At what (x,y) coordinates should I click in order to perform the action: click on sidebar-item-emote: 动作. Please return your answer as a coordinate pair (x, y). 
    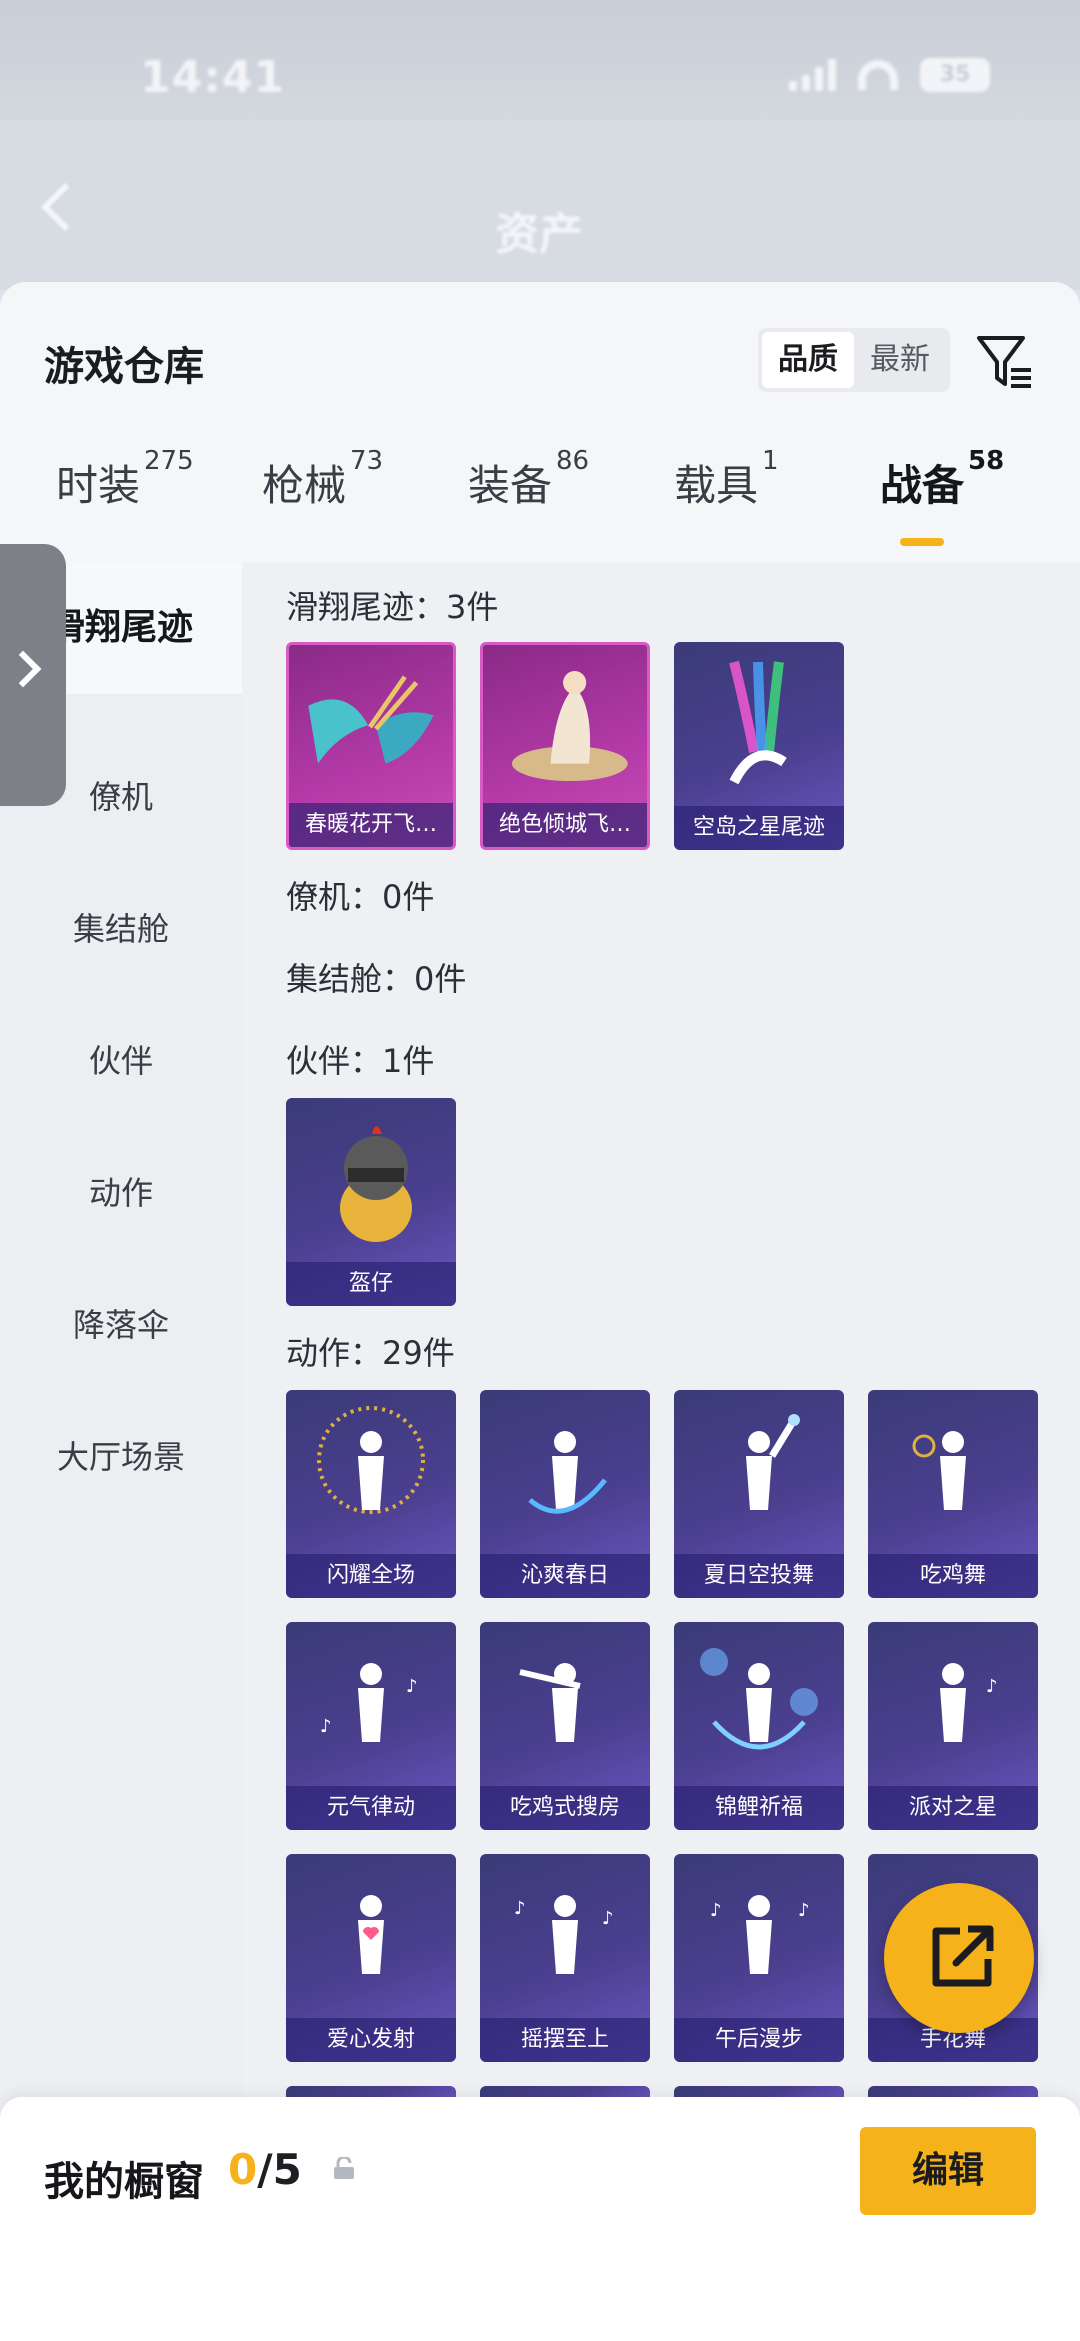
    Looking at the image, I should click on (121, 1191).